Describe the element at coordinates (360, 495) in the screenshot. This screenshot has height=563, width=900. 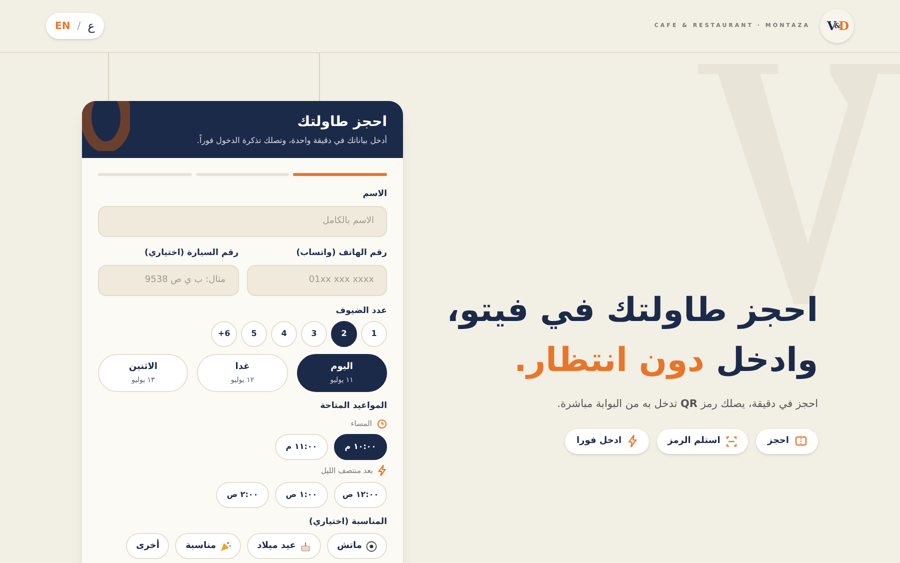
I see `time-slot: ١٢:٠٠ ص` at that location.